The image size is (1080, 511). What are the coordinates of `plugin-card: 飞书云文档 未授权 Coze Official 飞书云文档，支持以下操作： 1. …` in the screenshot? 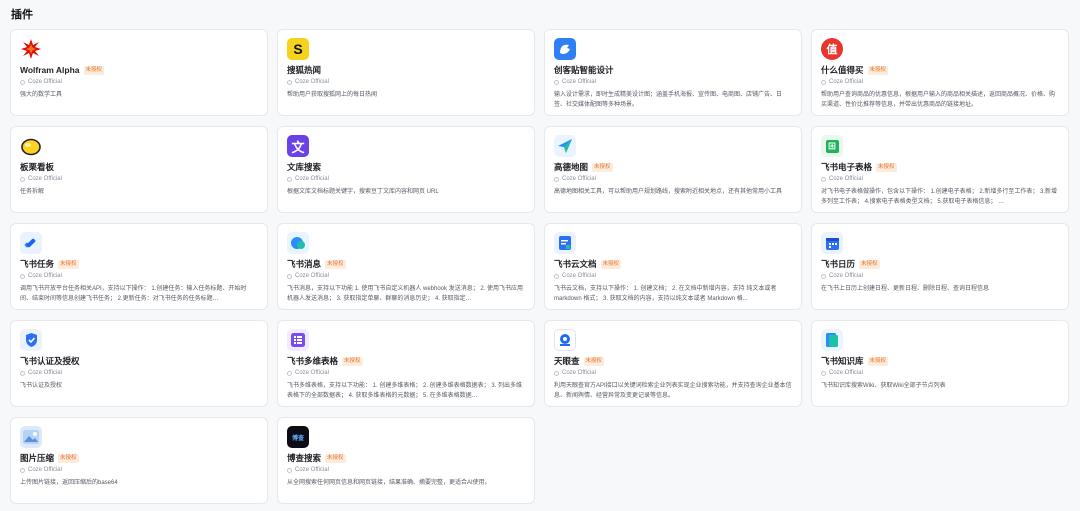 It's located at (673, 266).